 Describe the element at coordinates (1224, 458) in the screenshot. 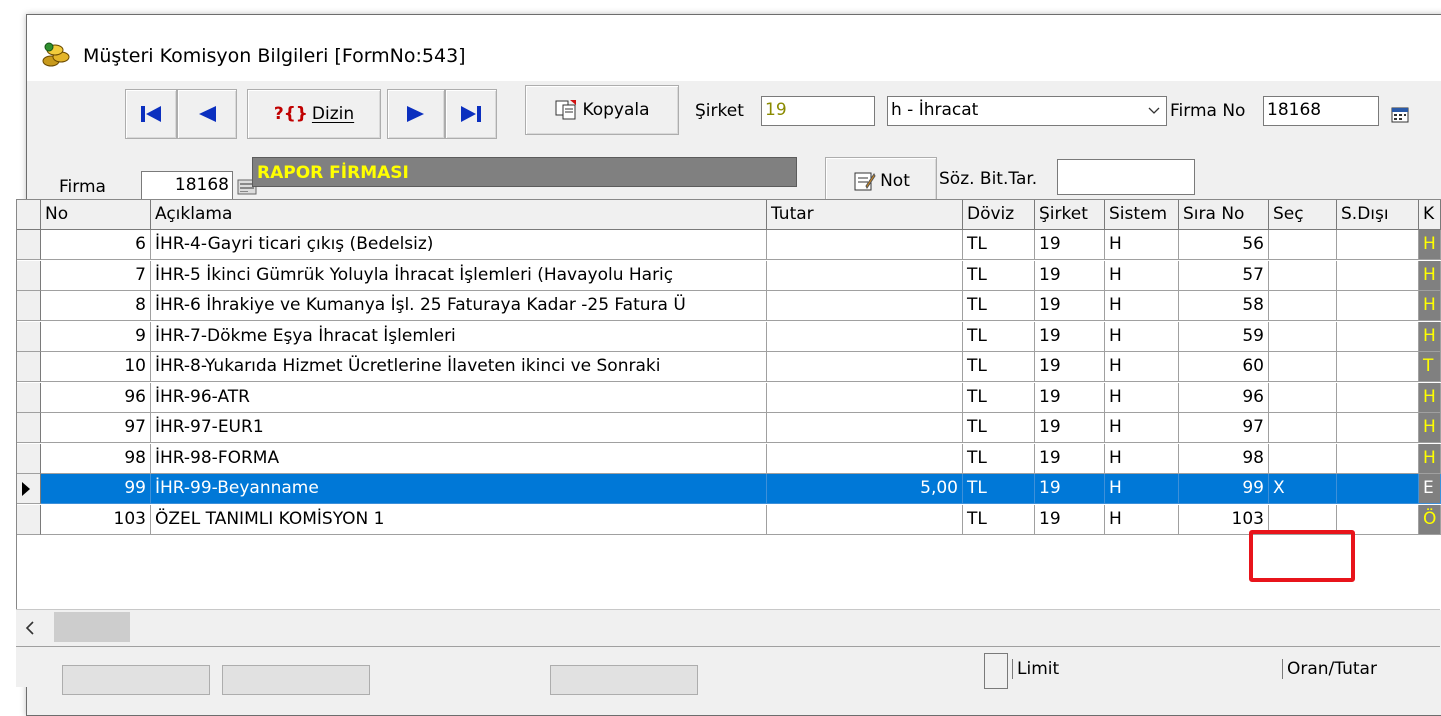

I see `cell-sira: 98` at that location.